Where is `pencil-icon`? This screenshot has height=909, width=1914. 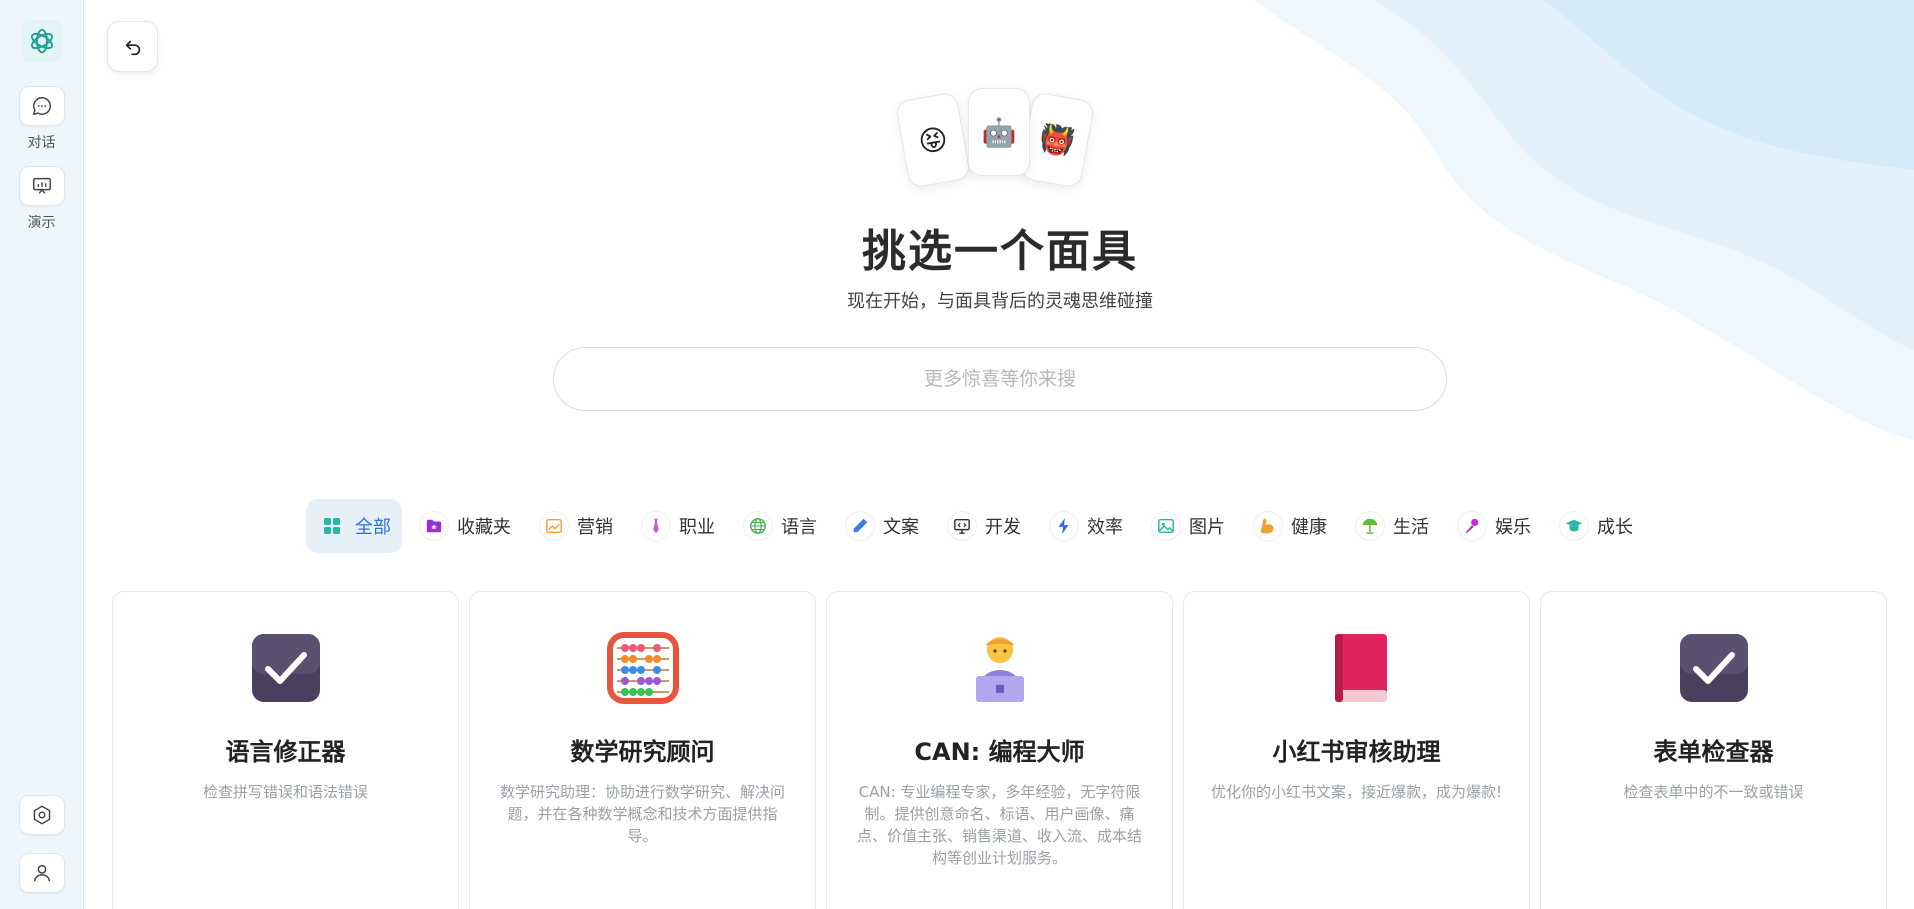
pencil-icon is located at coordinates (860, 526).